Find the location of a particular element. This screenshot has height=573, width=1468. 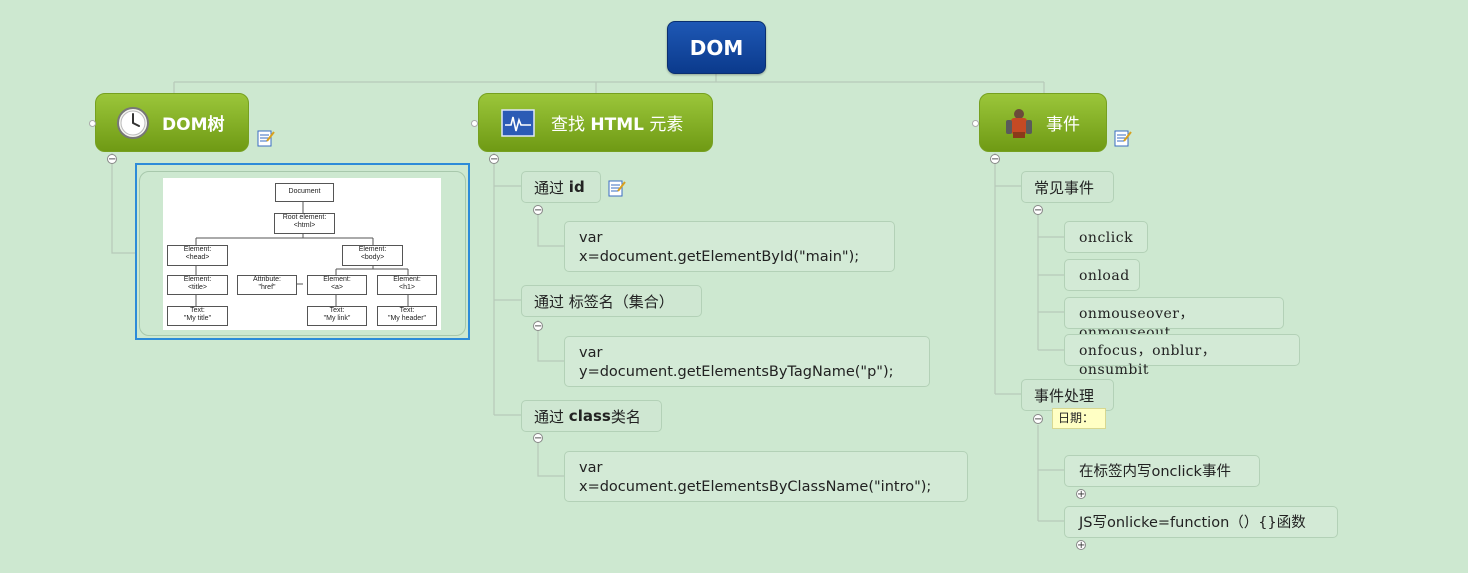

event-item: onload is located at coordinates (1102, 275).